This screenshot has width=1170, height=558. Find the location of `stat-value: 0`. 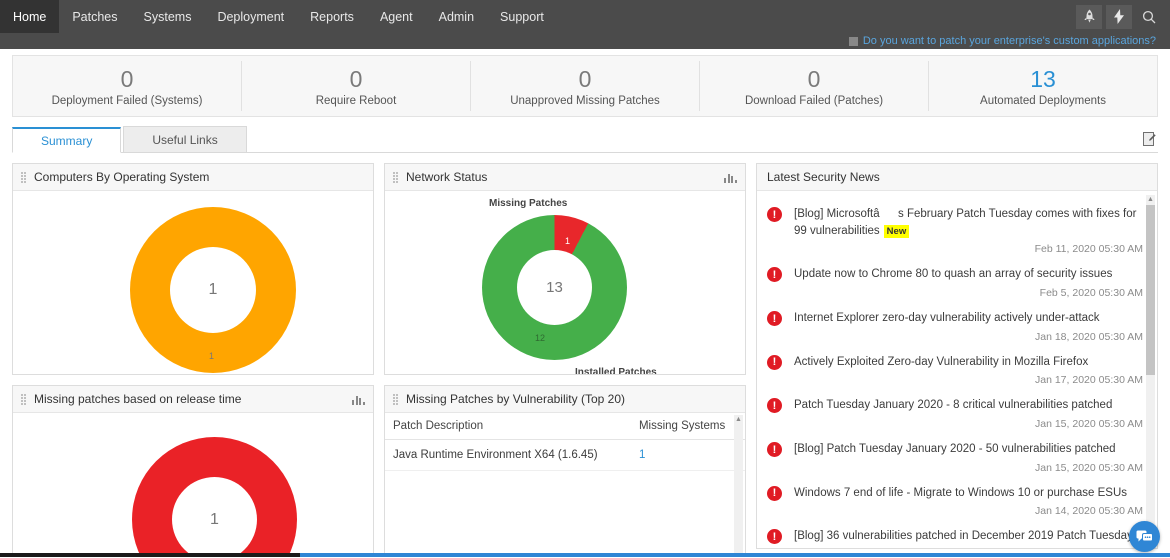

stat-value: 0 is located at coordinates (585, 78).